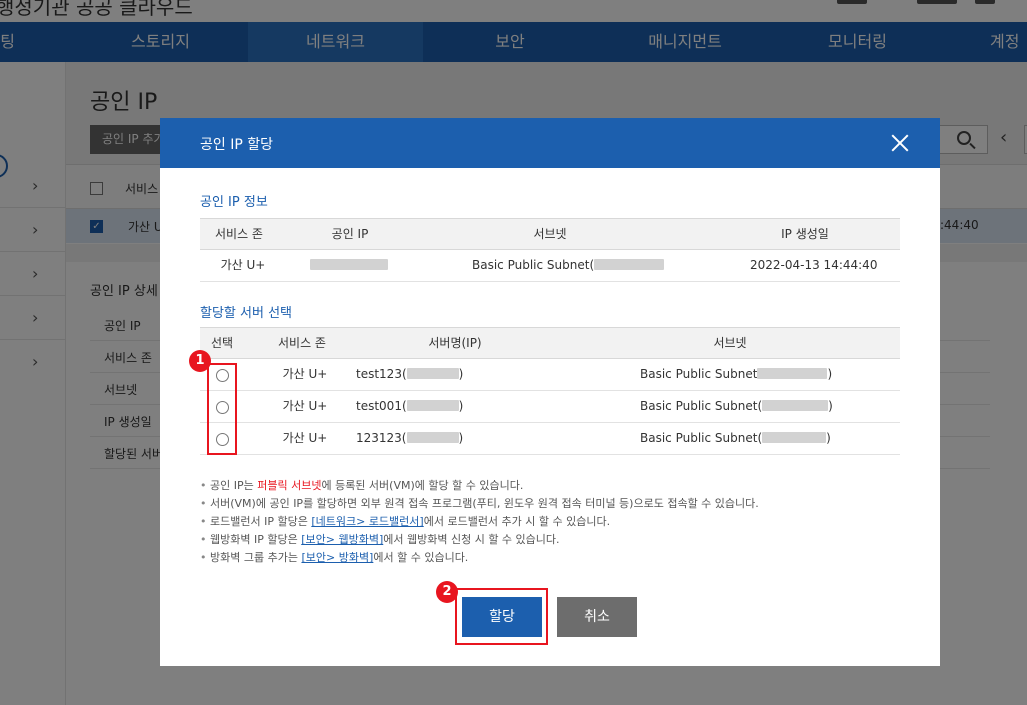 The image size is (1027, 705). What do you see at coordinates (805, 234) in the screenshot?
I see `col-created: IP 생성일` at bounding box center [805, 234].